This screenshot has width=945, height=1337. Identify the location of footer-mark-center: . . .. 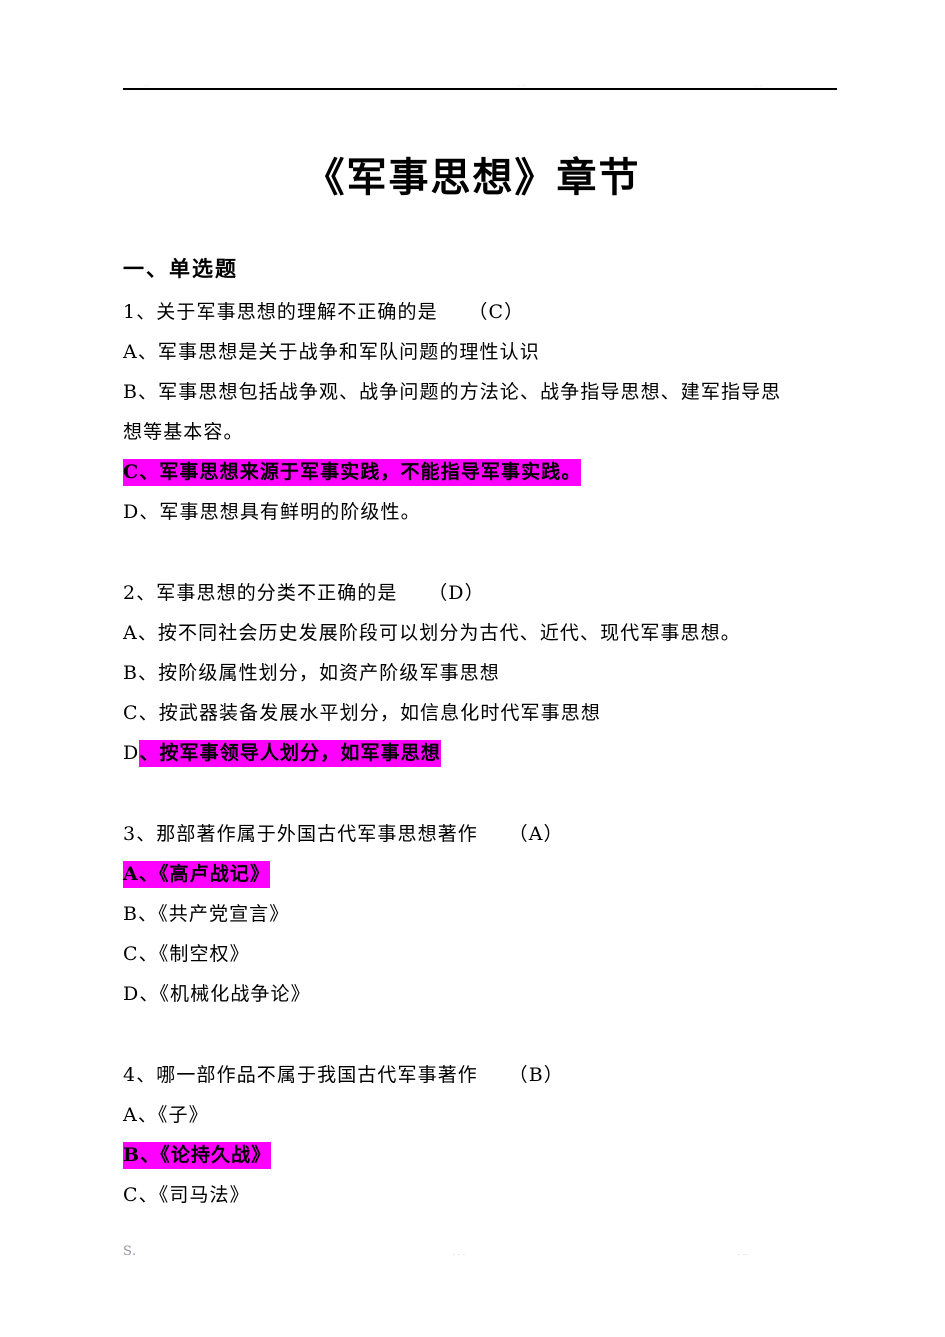
(459, 1253).